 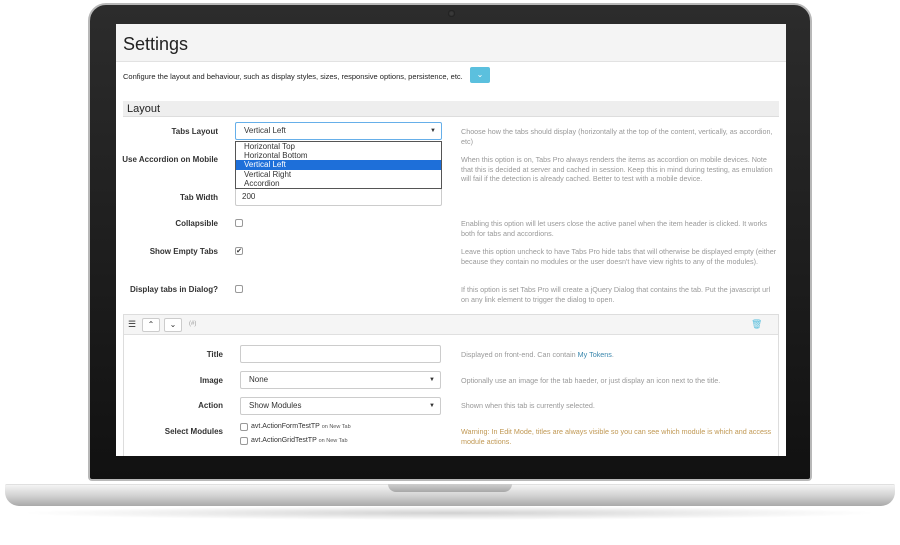 What do you see at coordinates (132, 324) in the screenshot?
I see `drag-handle-icon: ☰` at bounding box center [132, 324].